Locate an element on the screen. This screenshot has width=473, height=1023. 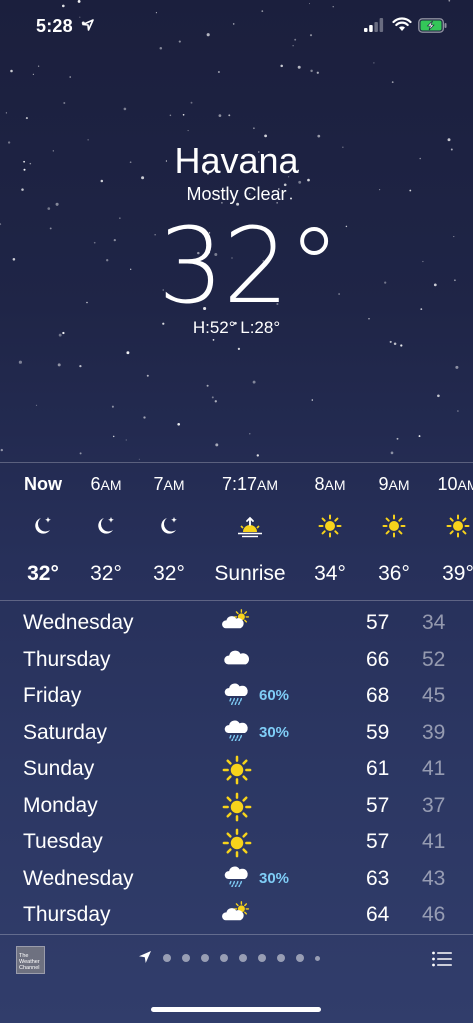
daily-row: Sunday 61 41 is located at coordinates (236, 769).